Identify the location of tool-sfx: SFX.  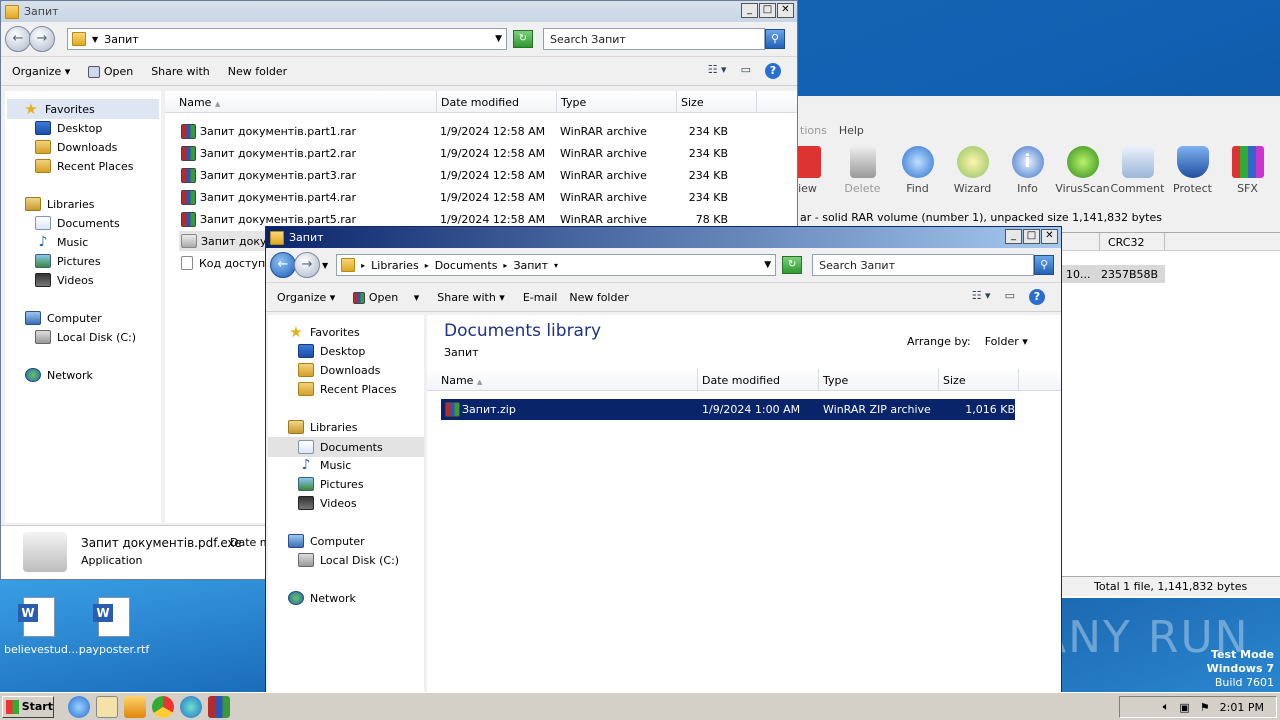
(1247, 170).